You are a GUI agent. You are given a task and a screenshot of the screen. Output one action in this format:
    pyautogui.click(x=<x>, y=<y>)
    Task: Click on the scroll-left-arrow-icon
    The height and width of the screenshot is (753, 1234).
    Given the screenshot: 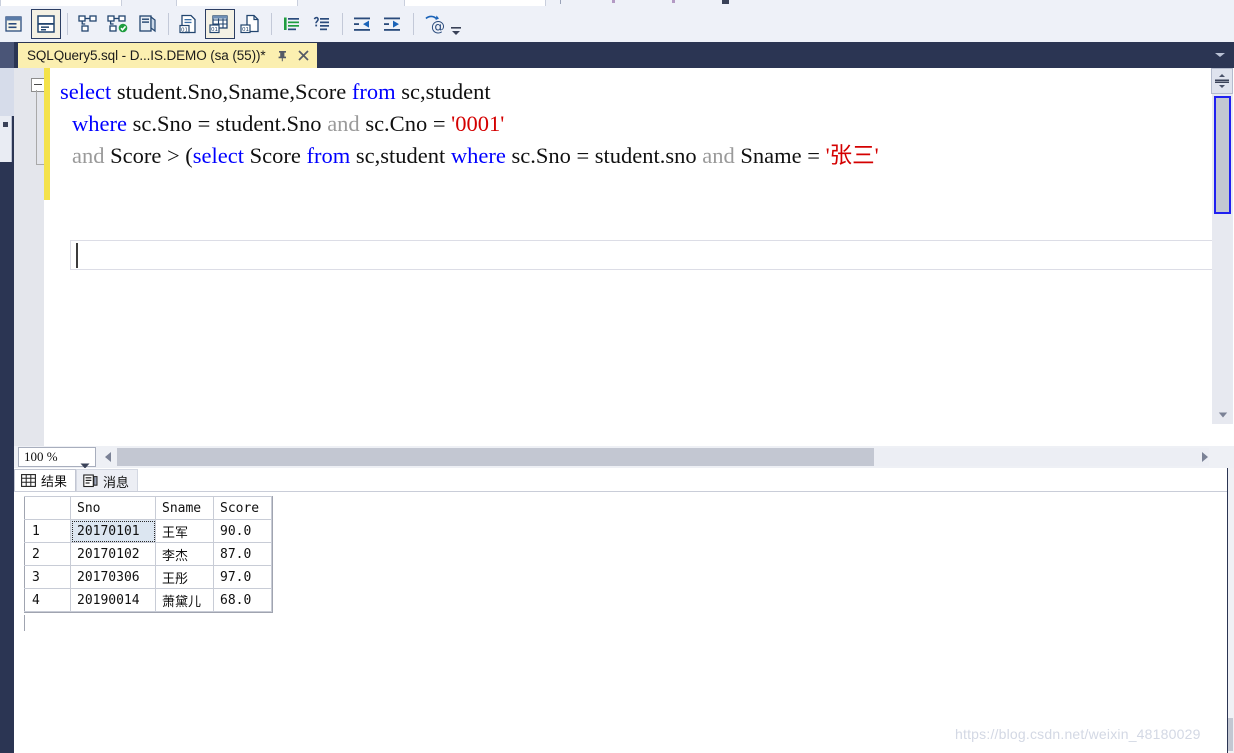 What is the action you would take?
    pyautogui.click(x=108, y=457)
    